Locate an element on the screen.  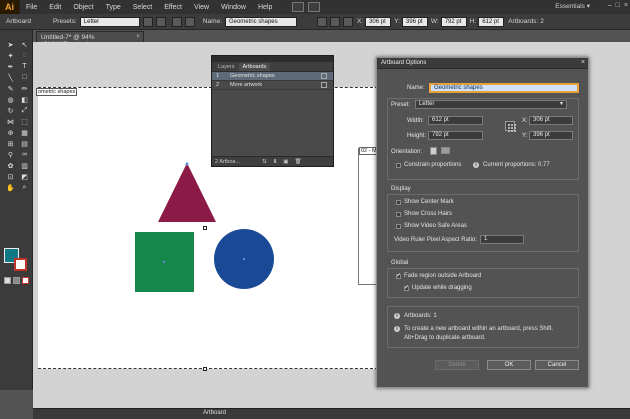
video-ruler-field: 1 is located at coordinates (502, 239).